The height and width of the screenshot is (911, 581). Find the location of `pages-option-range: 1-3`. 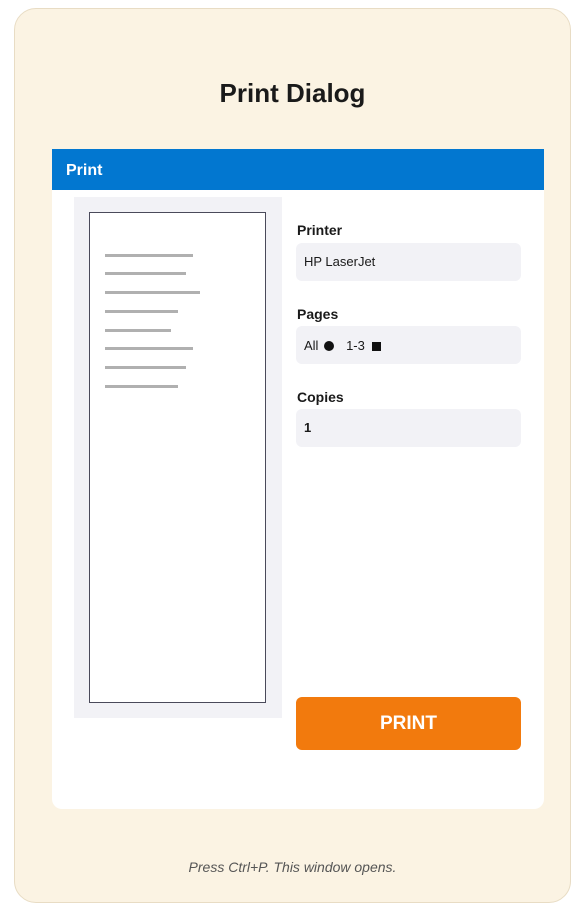

pages-option-range: 1-3 is located at coordinates (363, 346).